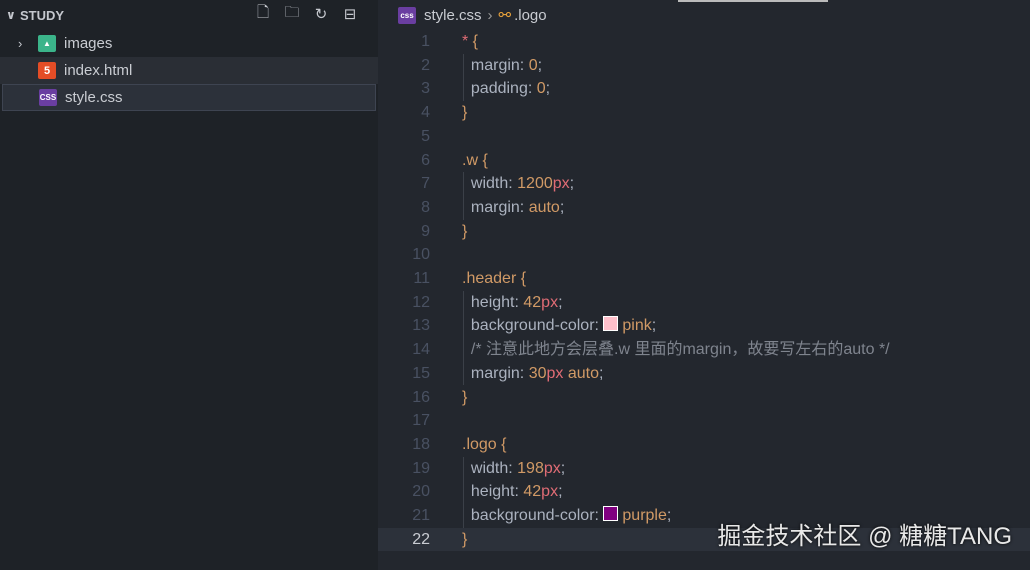 This screenshot has width=1030, height=570. I want to click on code-line: 9}, so click(704, 232).